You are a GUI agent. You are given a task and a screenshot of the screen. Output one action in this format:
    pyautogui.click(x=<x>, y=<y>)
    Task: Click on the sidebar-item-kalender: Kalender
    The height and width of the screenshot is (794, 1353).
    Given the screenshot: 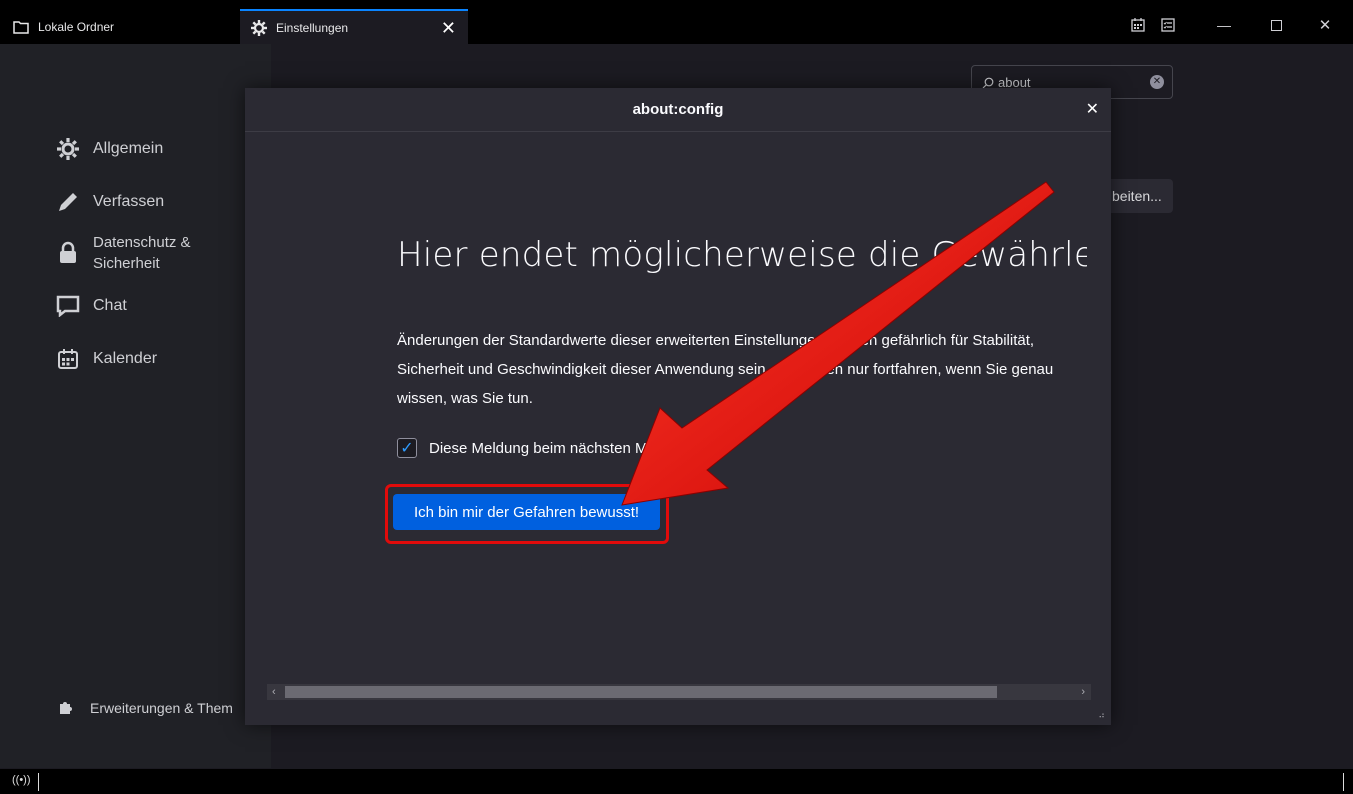 What is the action you would take?
    pyautogui.click(x=106, y=359)
    